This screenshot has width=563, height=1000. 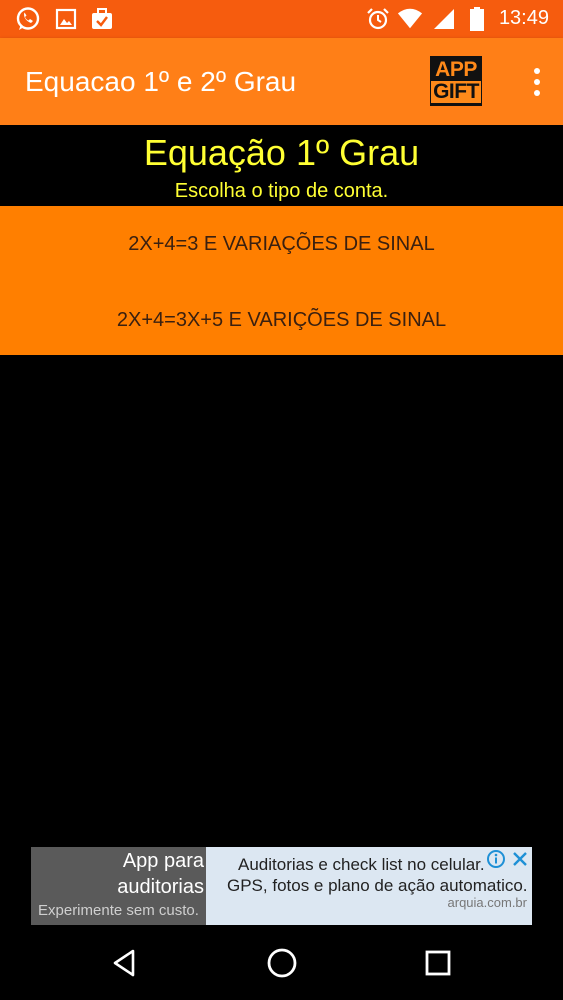 What do you see at coordinates (102, 19) in the screenshot?
I see `briefcase-check-icon` at bounding box center [102, 19].